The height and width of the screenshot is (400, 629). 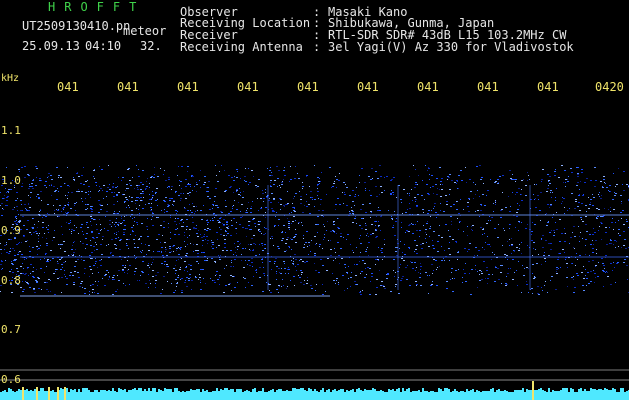 I want to click on baseline-fill, so click(x=314, y=396).